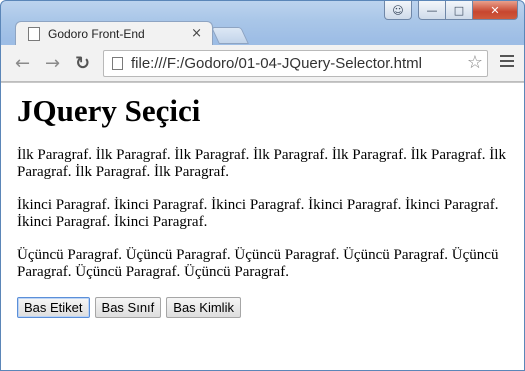 The width and height of the screenshot is (525, 371). Describe the element at coordinates (53, 307) in the screenshot. I see `bas-etiket-button: Bas Etiket` at that location.